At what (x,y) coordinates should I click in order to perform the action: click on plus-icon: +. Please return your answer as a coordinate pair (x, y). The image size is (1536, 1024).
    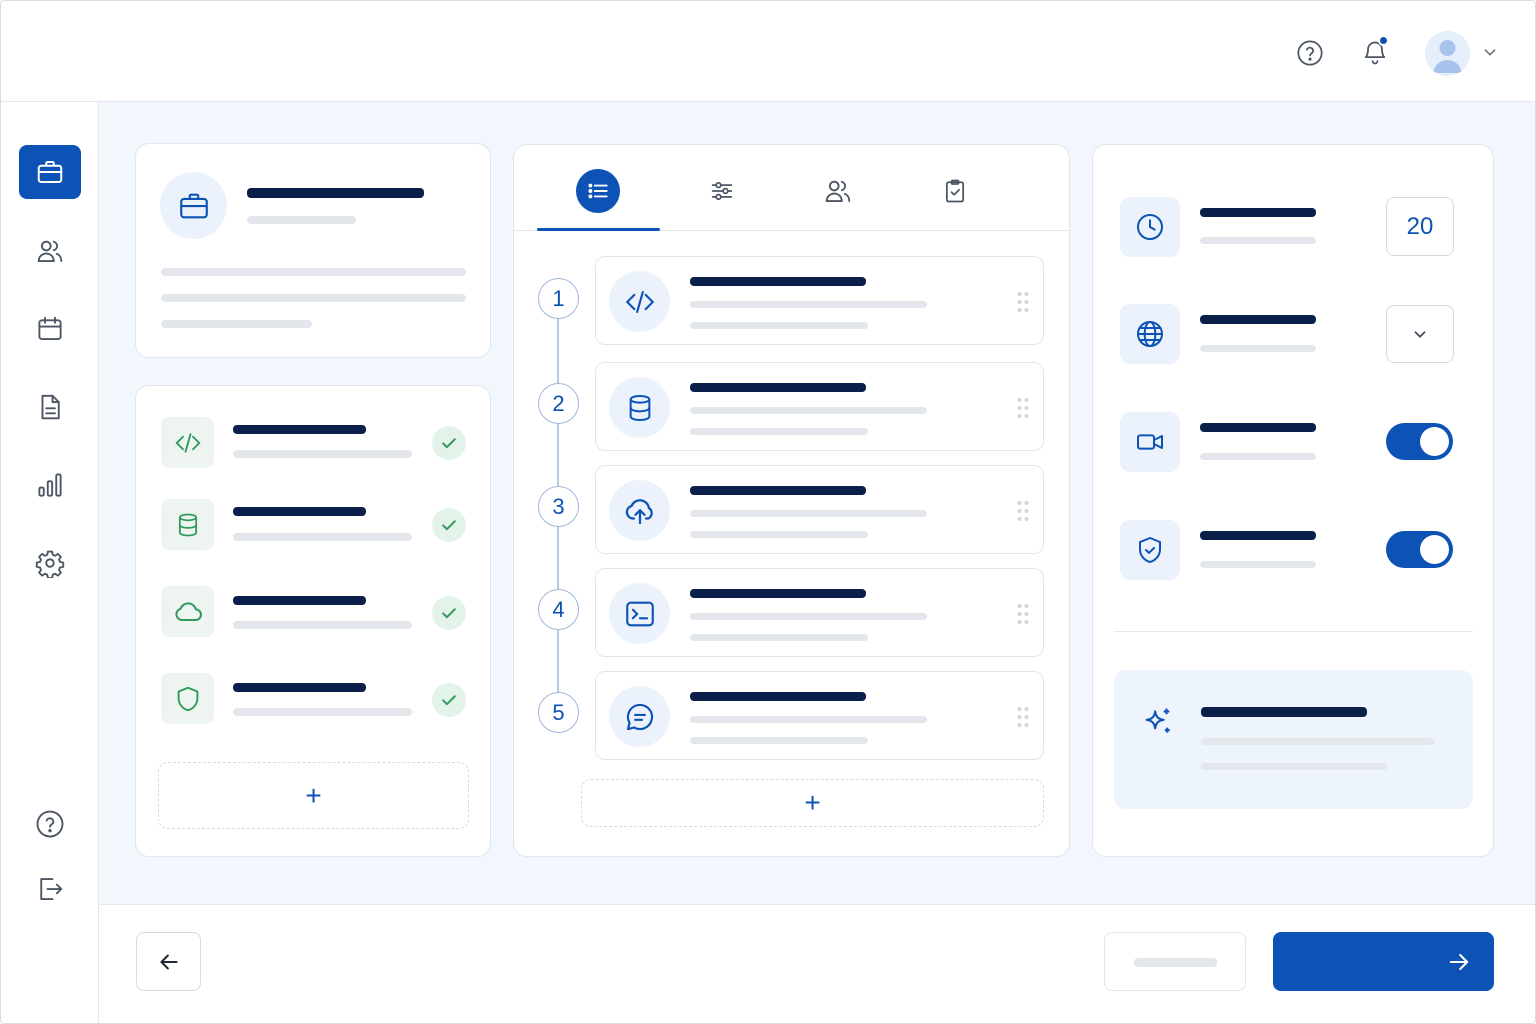
    Looking at the image, I should click on (313, 795).